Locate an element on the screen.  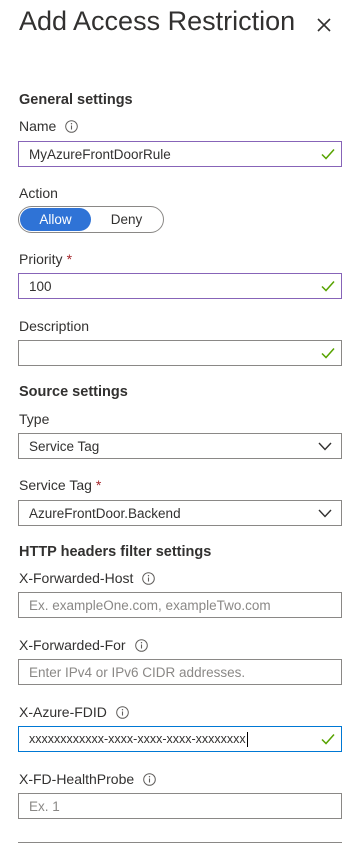
priority-label-text: Priority is located at coordinates (41, 259).